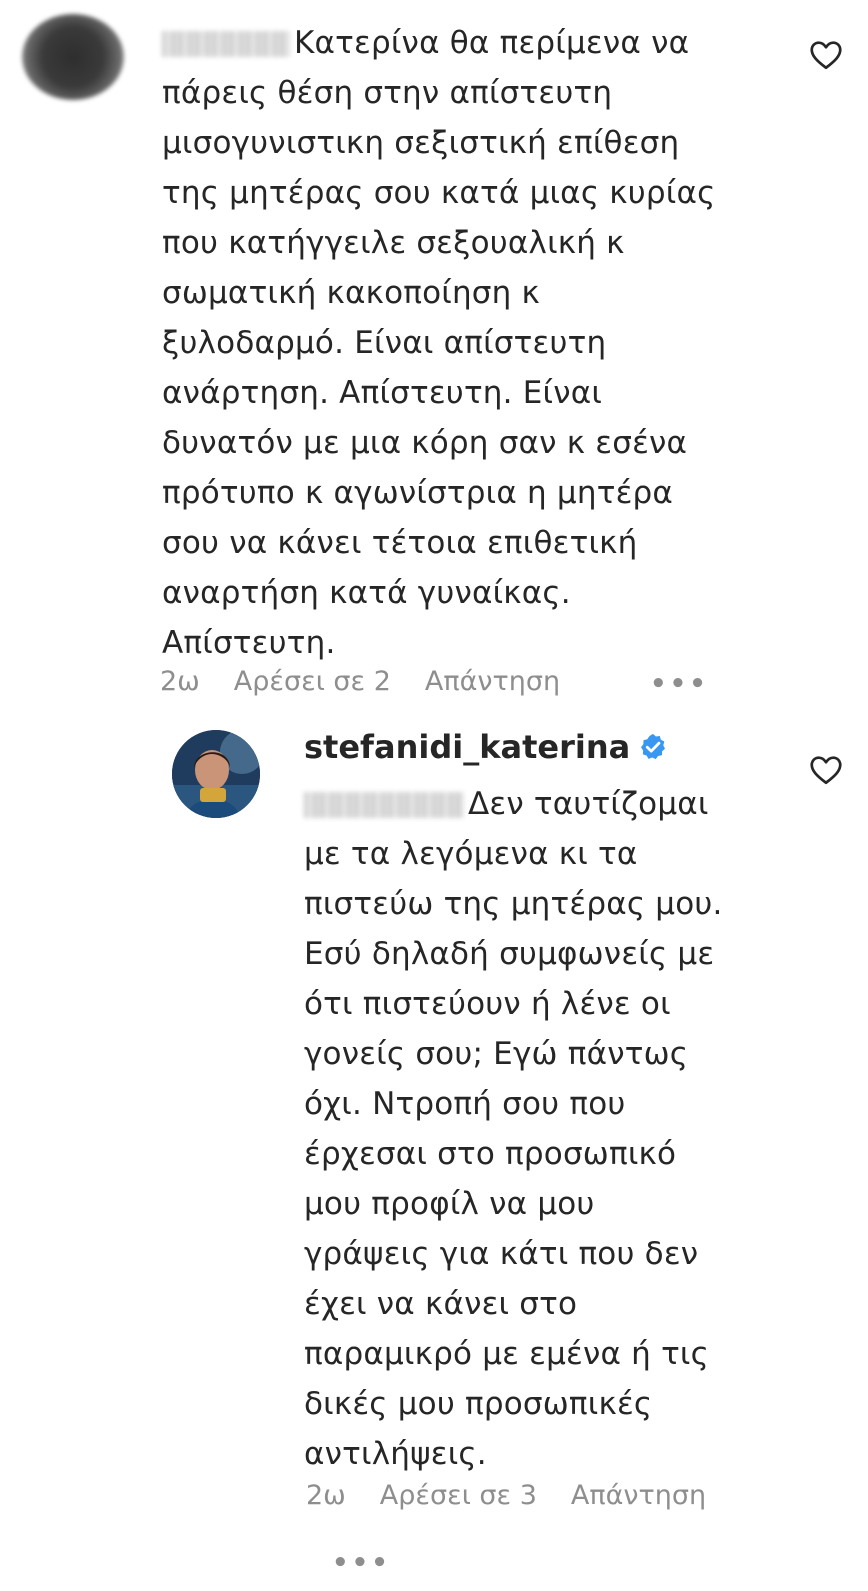 The image size is (868, 1591). I want to click on comment-2-meta: 2ω Αρέσει σε 3 Απάντηση, so click(523, 1495).